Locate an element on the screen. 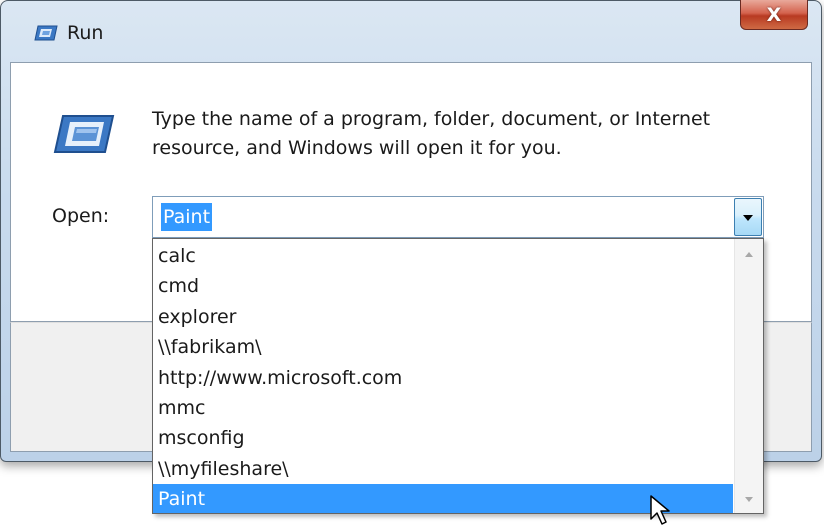 Image resolution: width=824 pixels, height=529 pixels. close-button: X is located at coordinates (774, 15).